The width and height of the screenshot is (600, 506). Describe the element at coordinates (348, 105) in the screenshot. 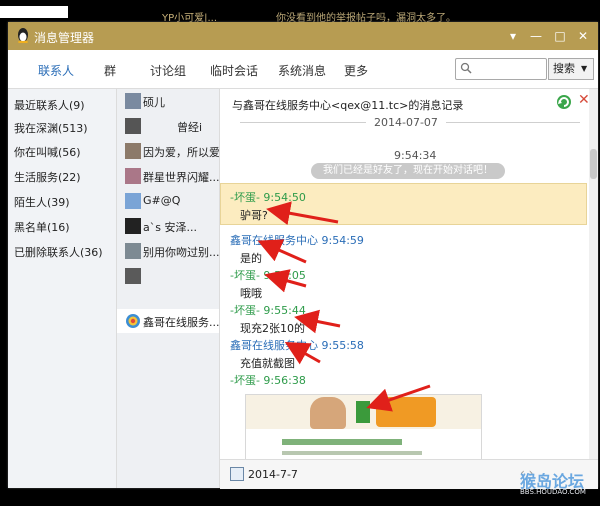

I see `chat-header: 与鑫哥在线服务中心<qex@11.tc>的消息记录` at that location.